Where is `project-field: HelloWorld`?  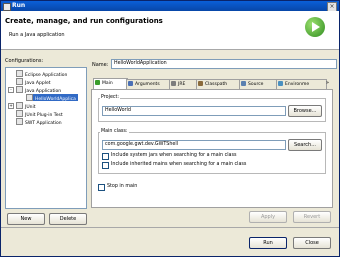
project-field: HelloWorld is located at coordinates (194, 111).